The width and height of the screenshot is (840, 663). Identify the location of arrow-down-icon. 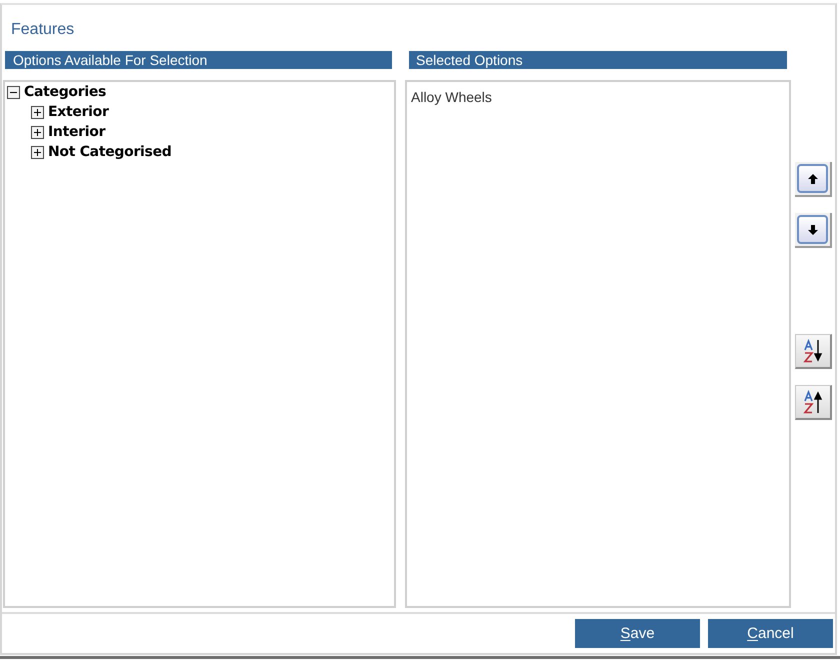
(812, 230).